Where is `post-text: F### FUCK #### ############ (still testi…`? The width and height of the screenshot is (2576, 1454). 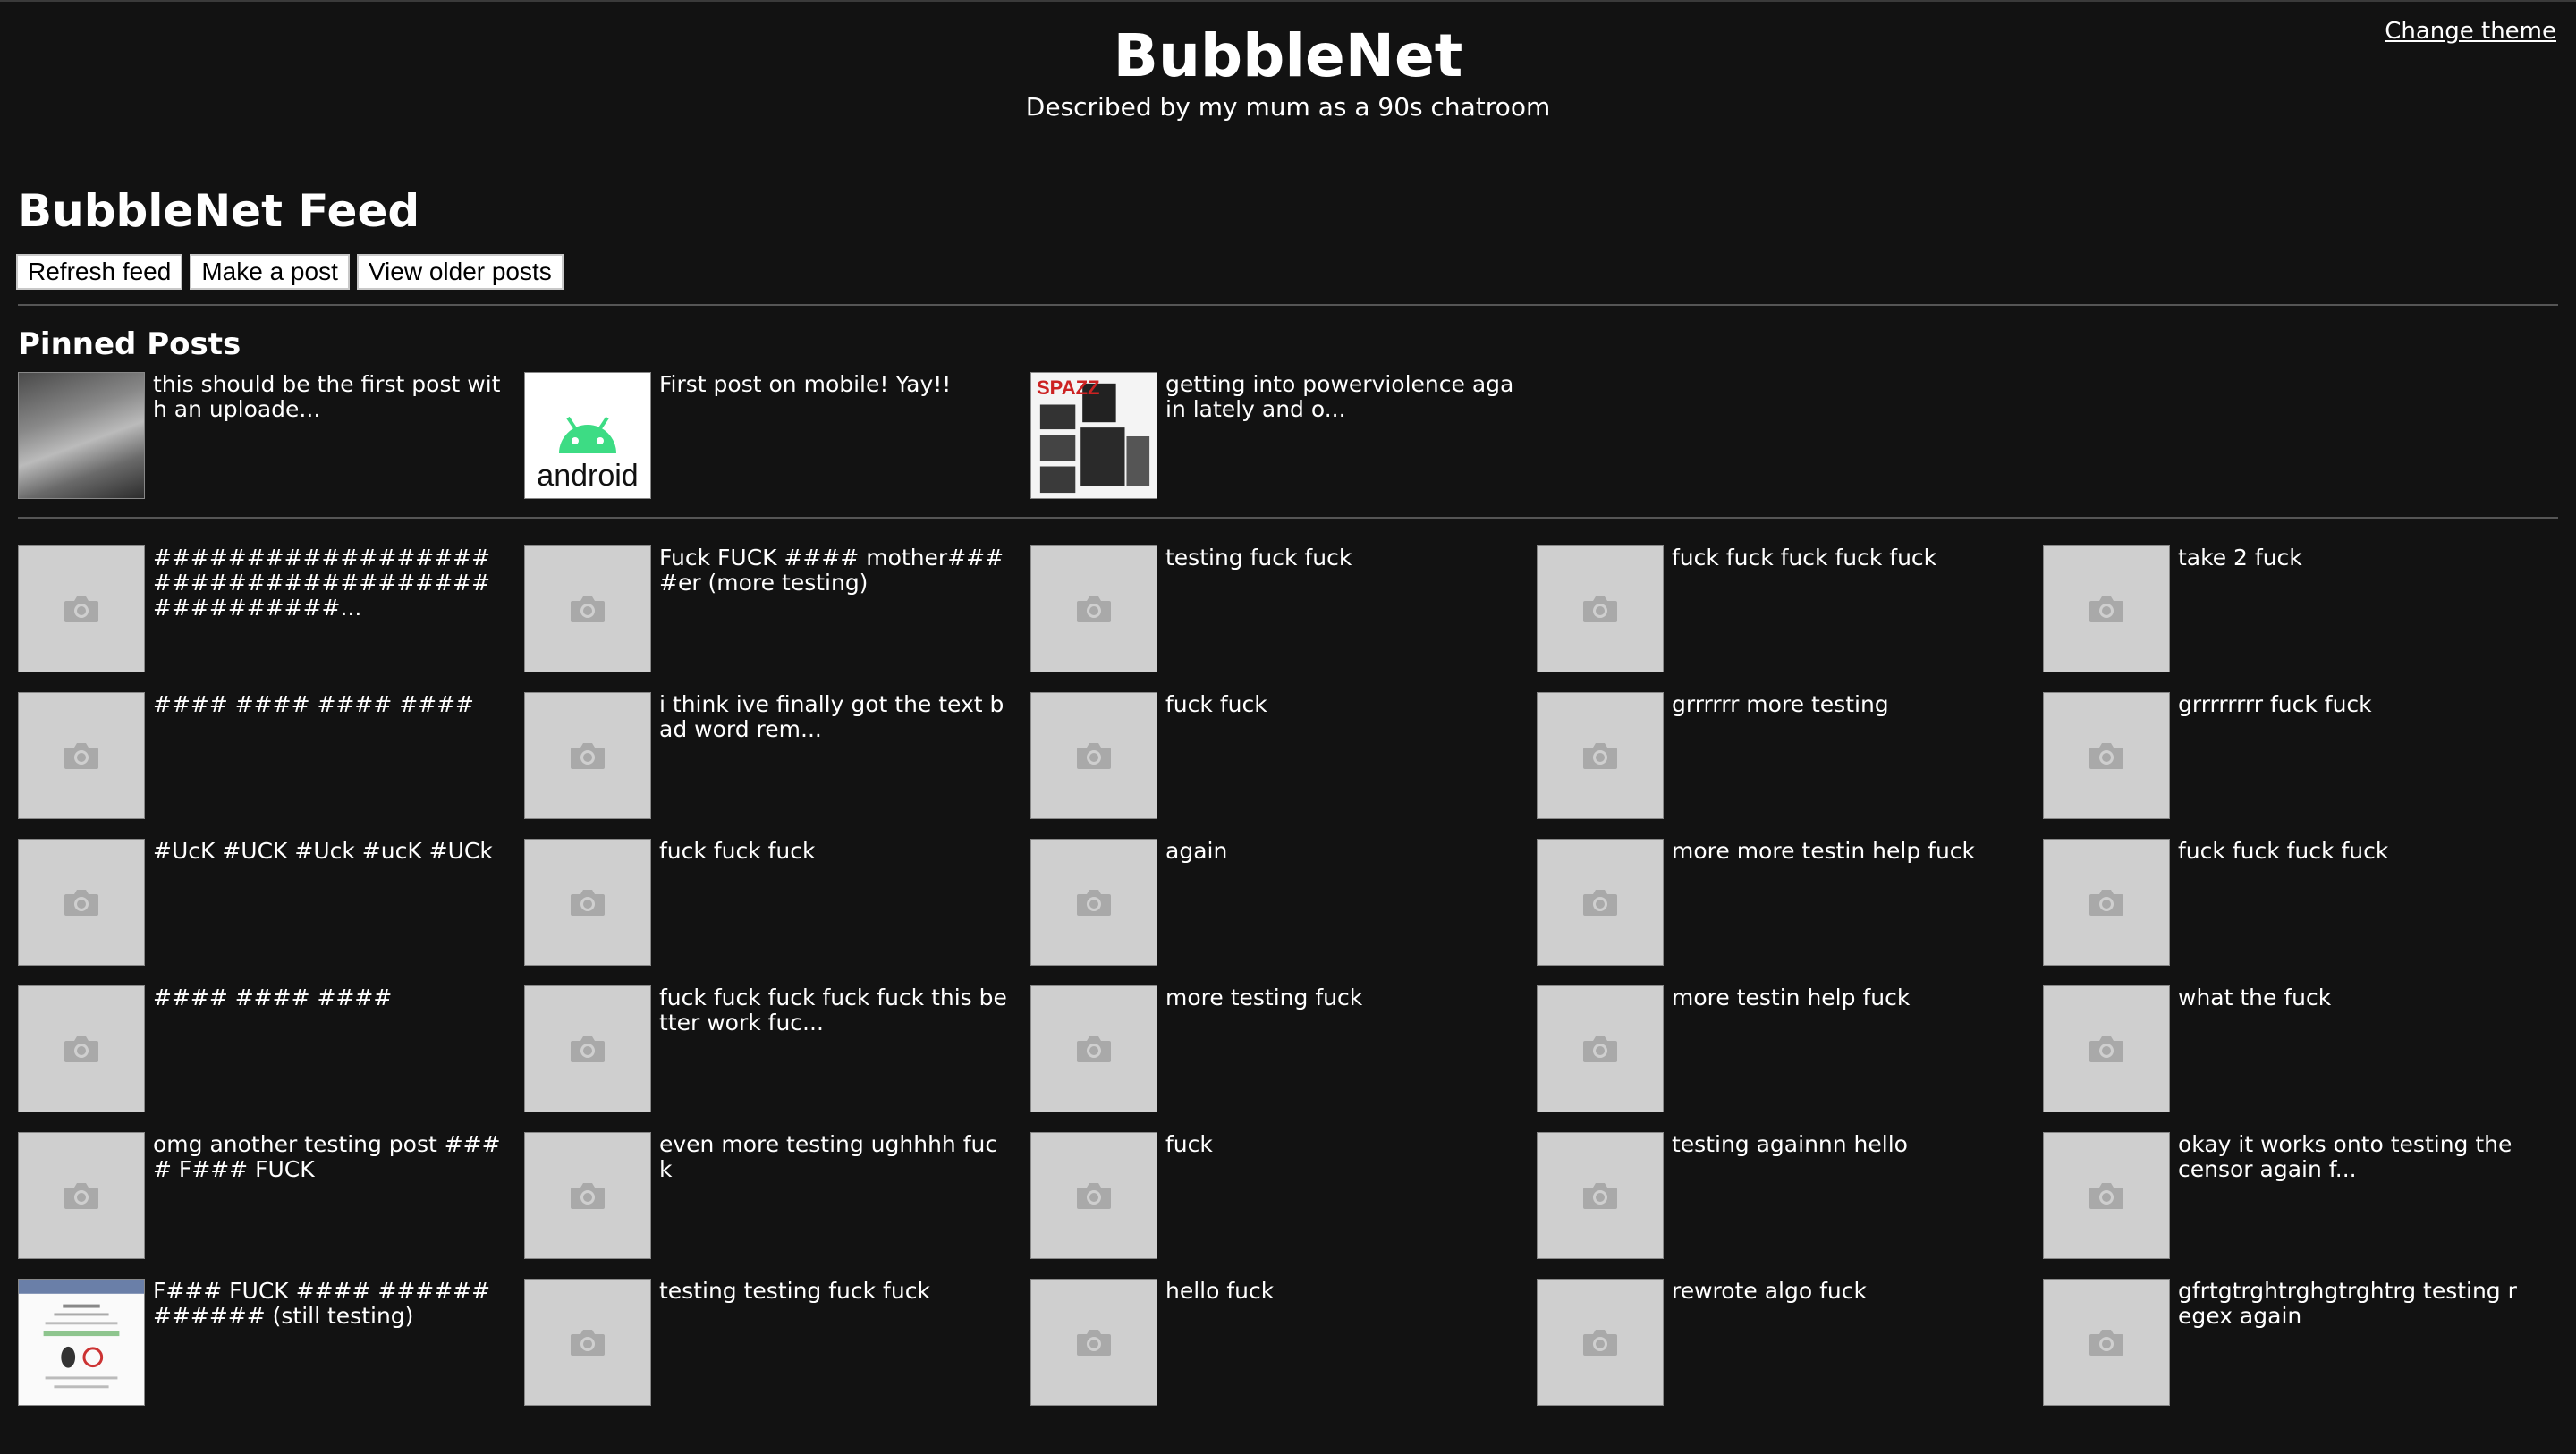 post-text: F### FUCK #### ############ (still testi… is located at coordinates (322, 1304).